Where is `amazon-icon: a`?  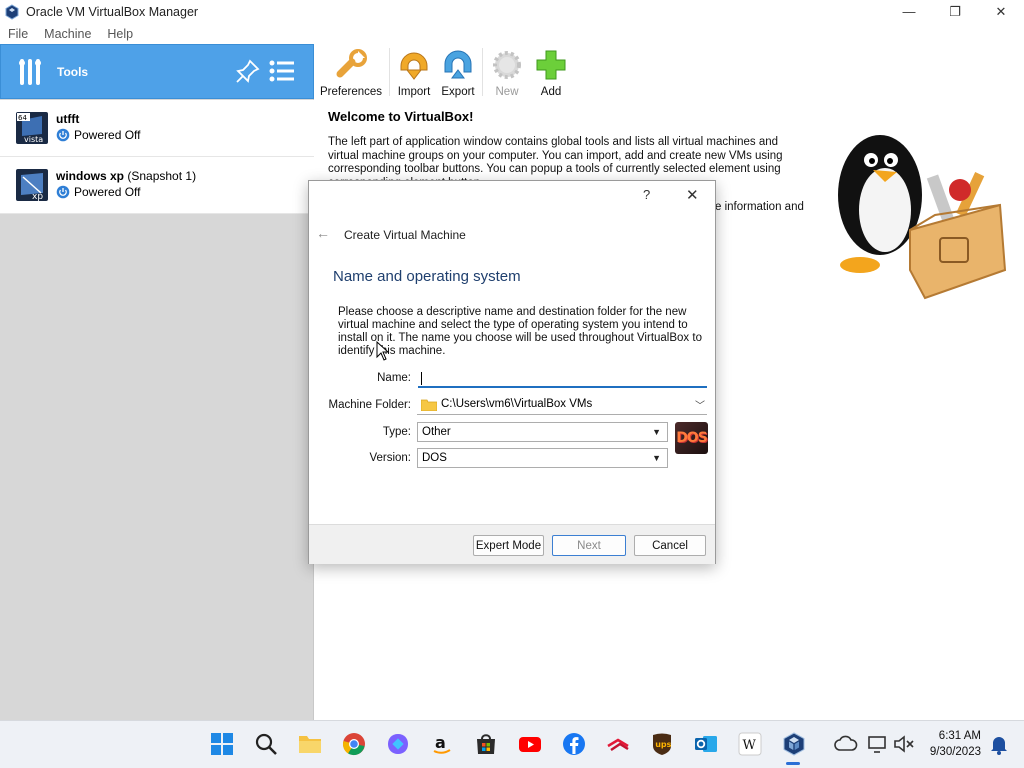 amazon-icon: a is located at coordinates (442, 743).